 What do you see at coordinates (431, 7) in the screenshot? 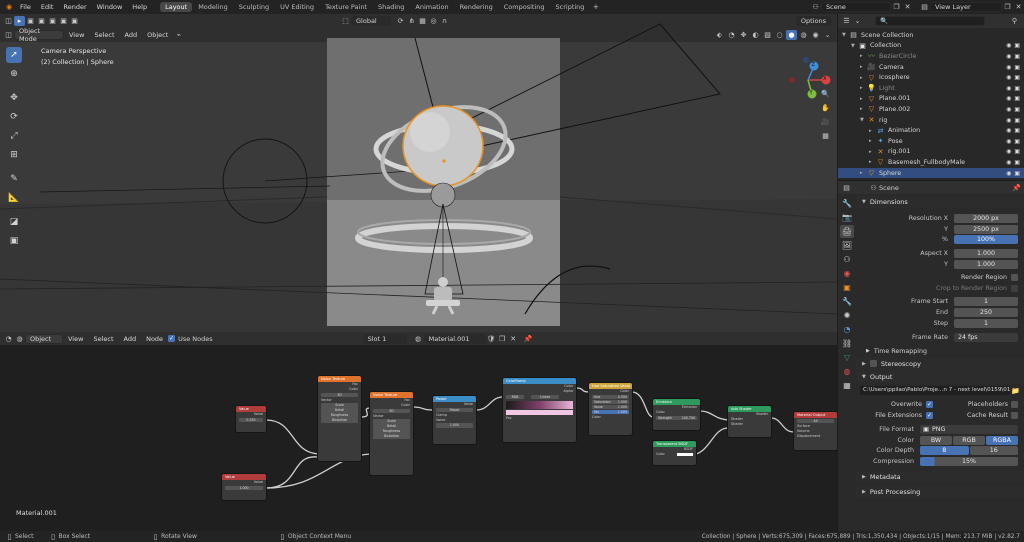
I see `tab-animation: Animation` at bounding box center [431, 7].